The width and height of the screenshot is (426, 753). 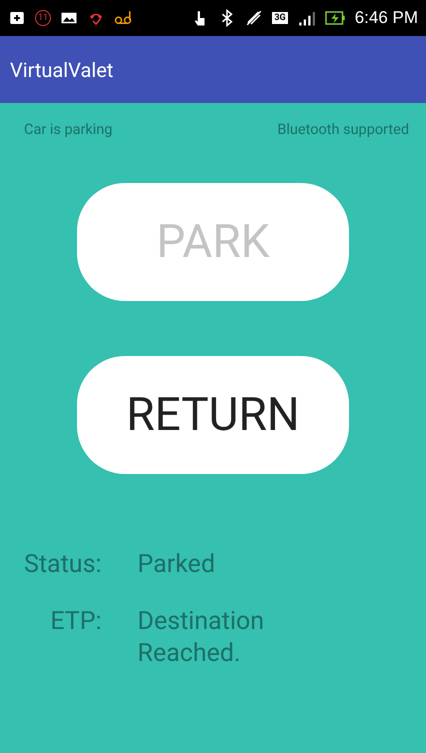 I want to click on battery-charging-icon, so click(x=335, y=18).